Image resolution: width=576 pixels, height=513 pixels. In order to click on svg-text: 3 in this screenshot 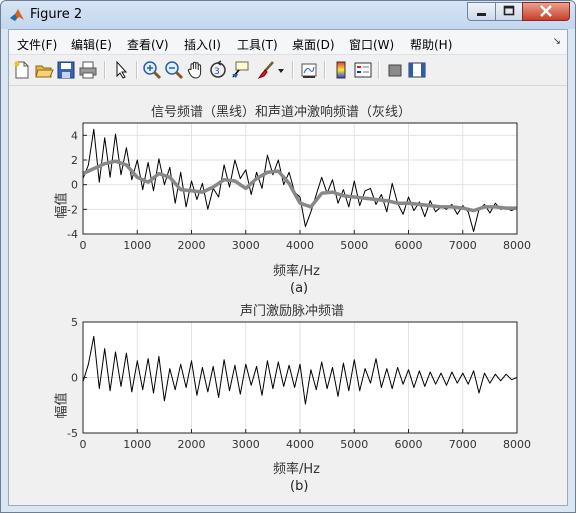, I will do `click(217, 72)`.